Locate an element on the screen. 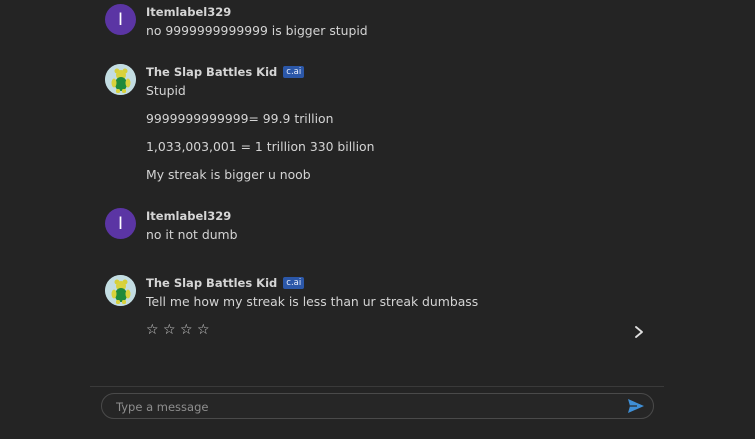 This screenshot has width=755, height=439. send-icon is located at coordinates (636, 406).